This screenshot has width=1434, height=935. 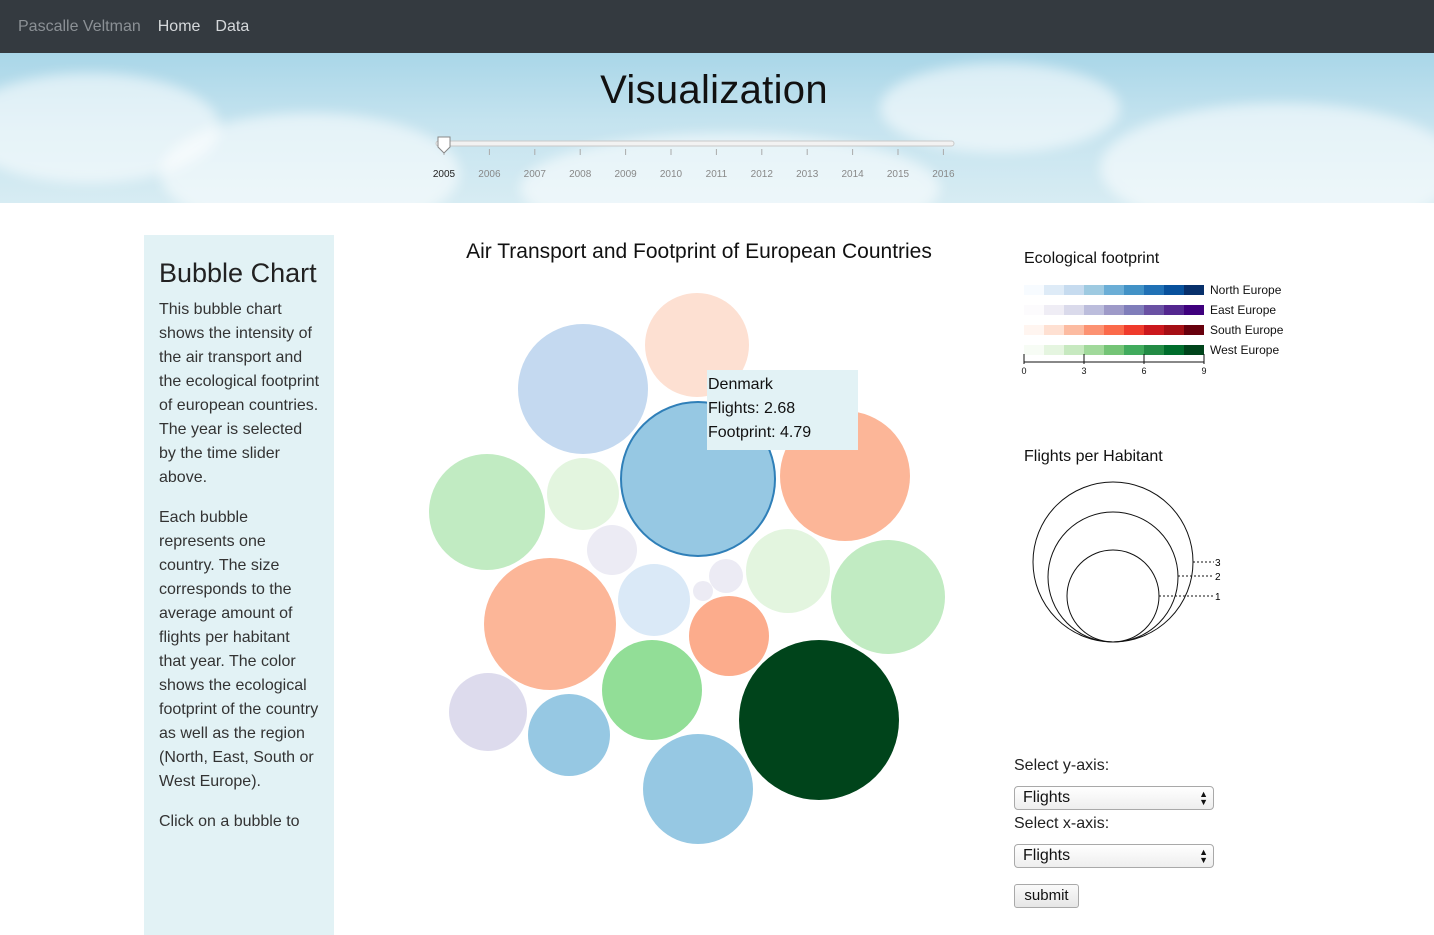 I want to click on nav-link-data: Data, so click(x=232, y=27).